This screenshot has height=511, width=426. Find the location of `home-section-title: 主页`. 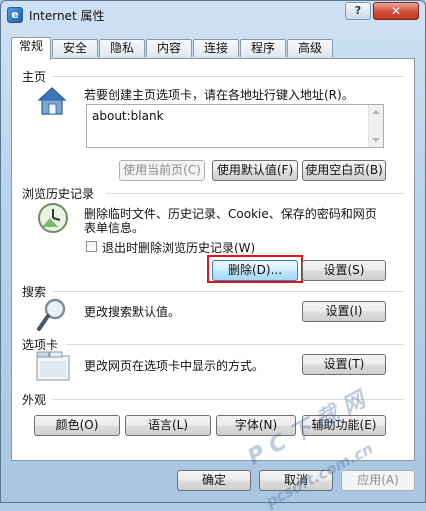

home-section-title: 主页 is located at coordinates (34, 77).